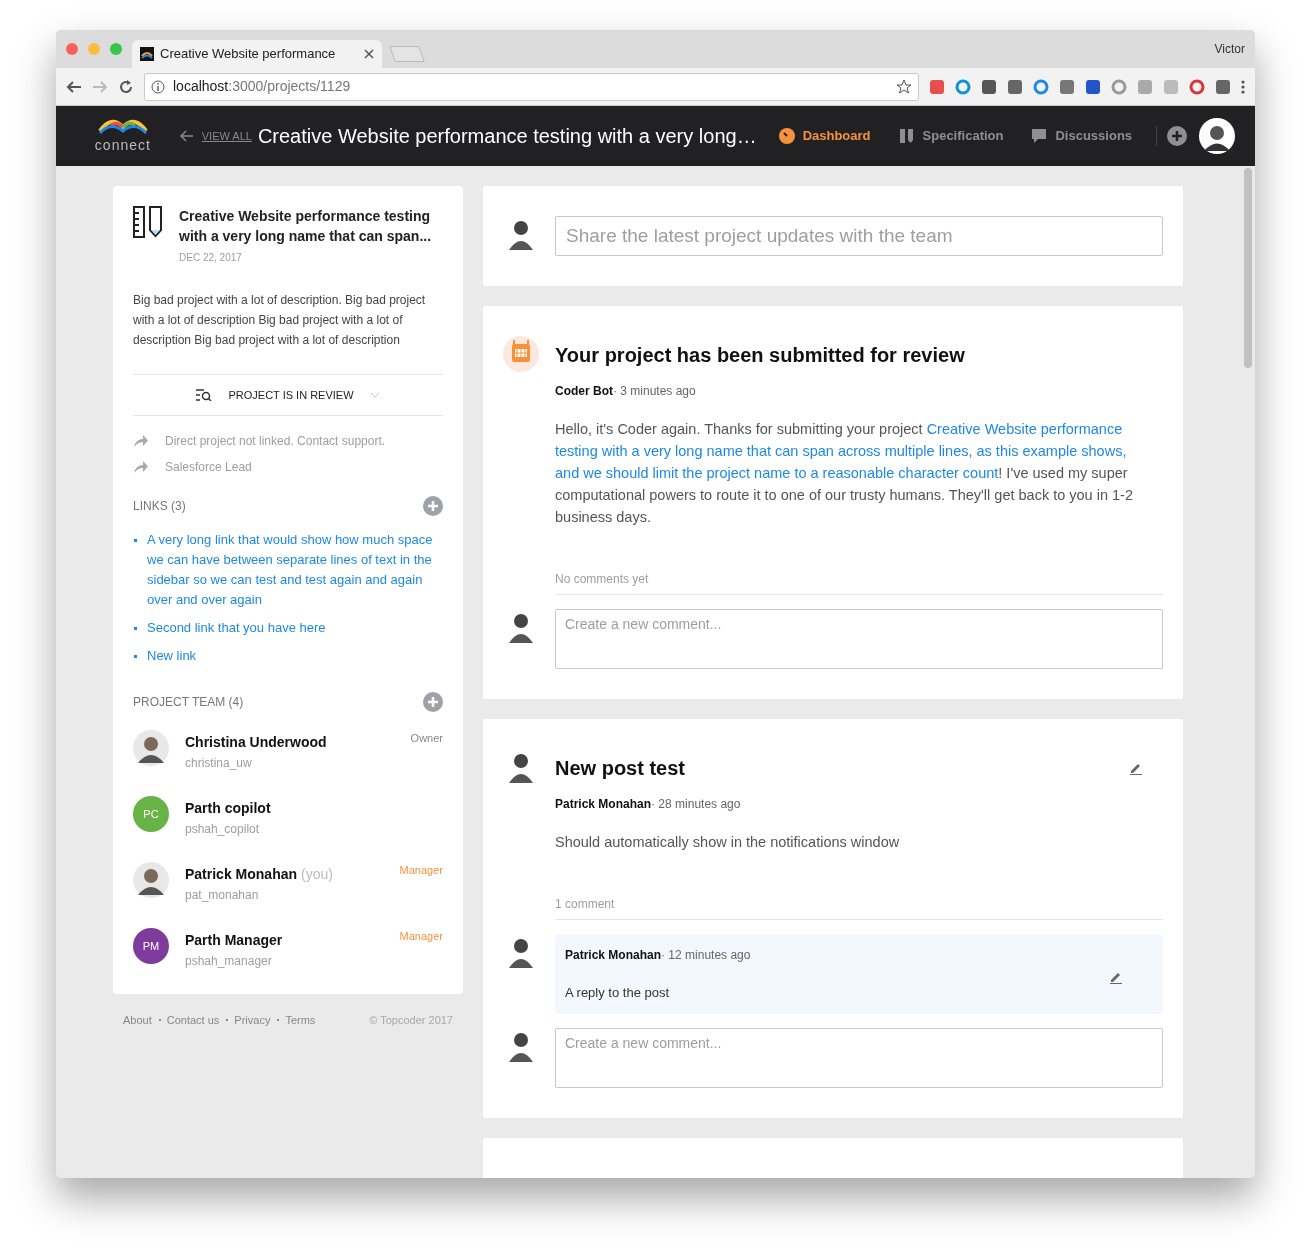 The image size is (1311, 1258). Describe the element at coordinates (223, 829) in the screenshot. I see `member-username: pshah_copilot` at that location.